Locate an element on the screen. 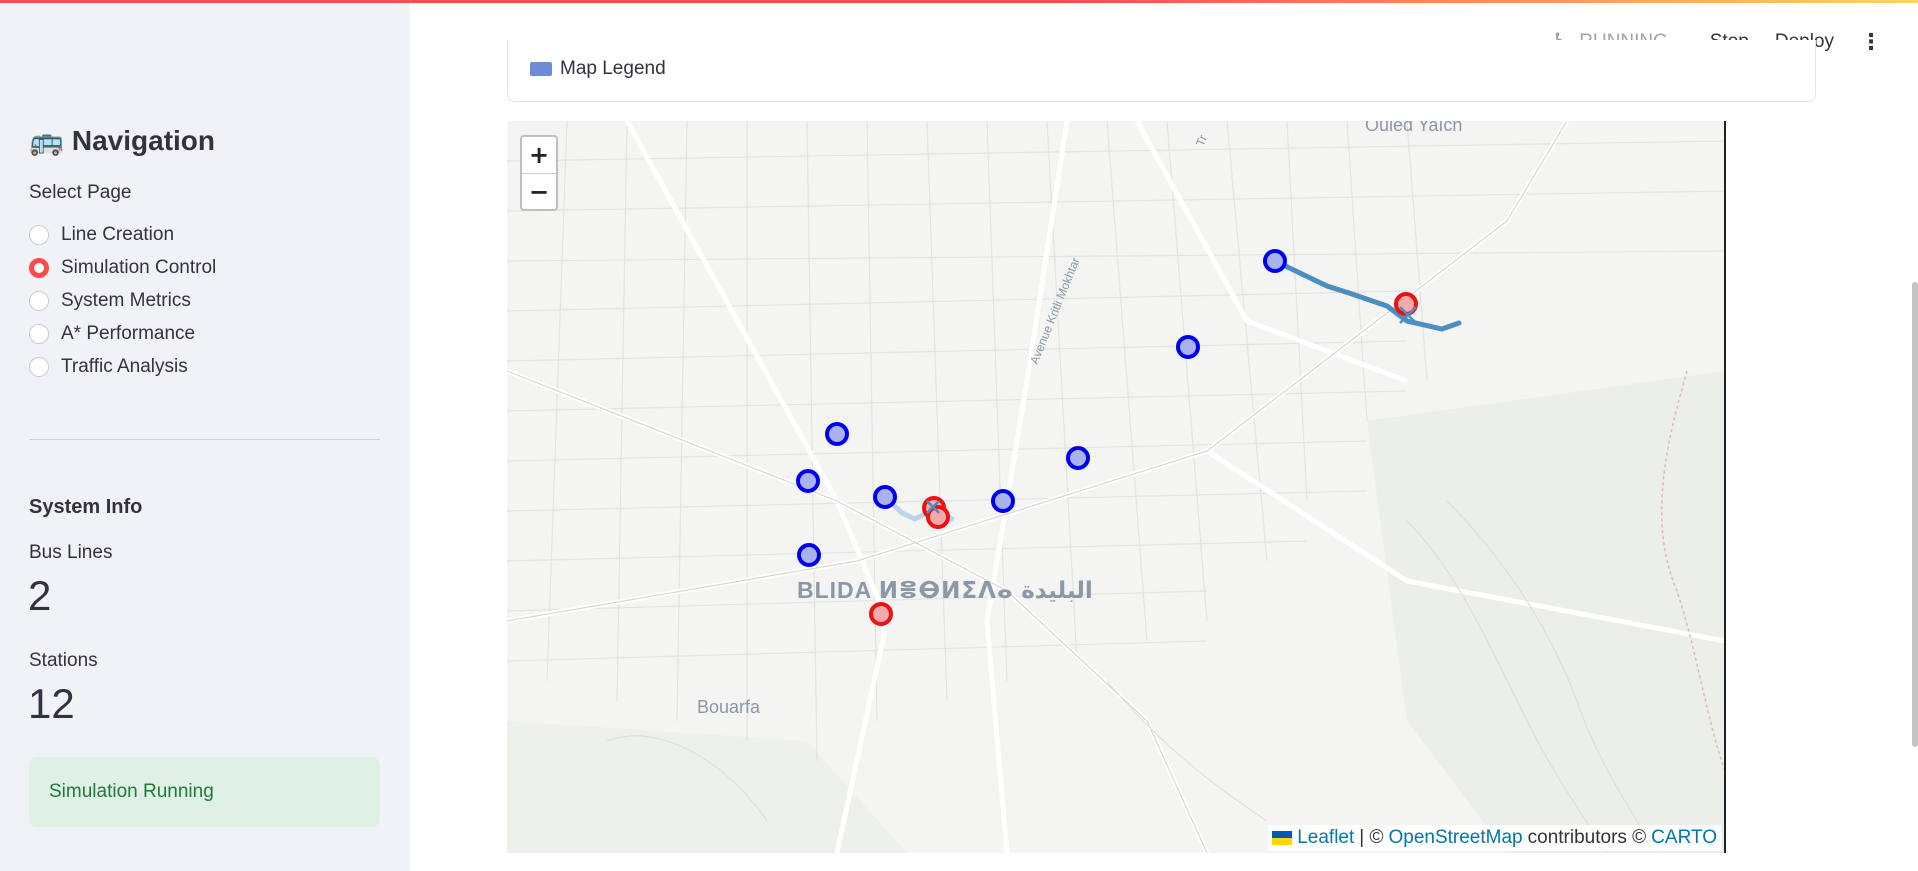  radio-label: Traffic Analysis is located at coordinates (124, 366).